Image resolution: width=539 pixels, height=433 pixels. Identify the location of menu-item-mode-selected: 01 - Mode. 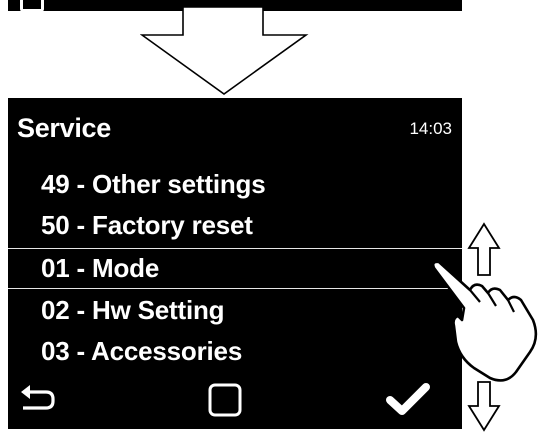
(100, 268).